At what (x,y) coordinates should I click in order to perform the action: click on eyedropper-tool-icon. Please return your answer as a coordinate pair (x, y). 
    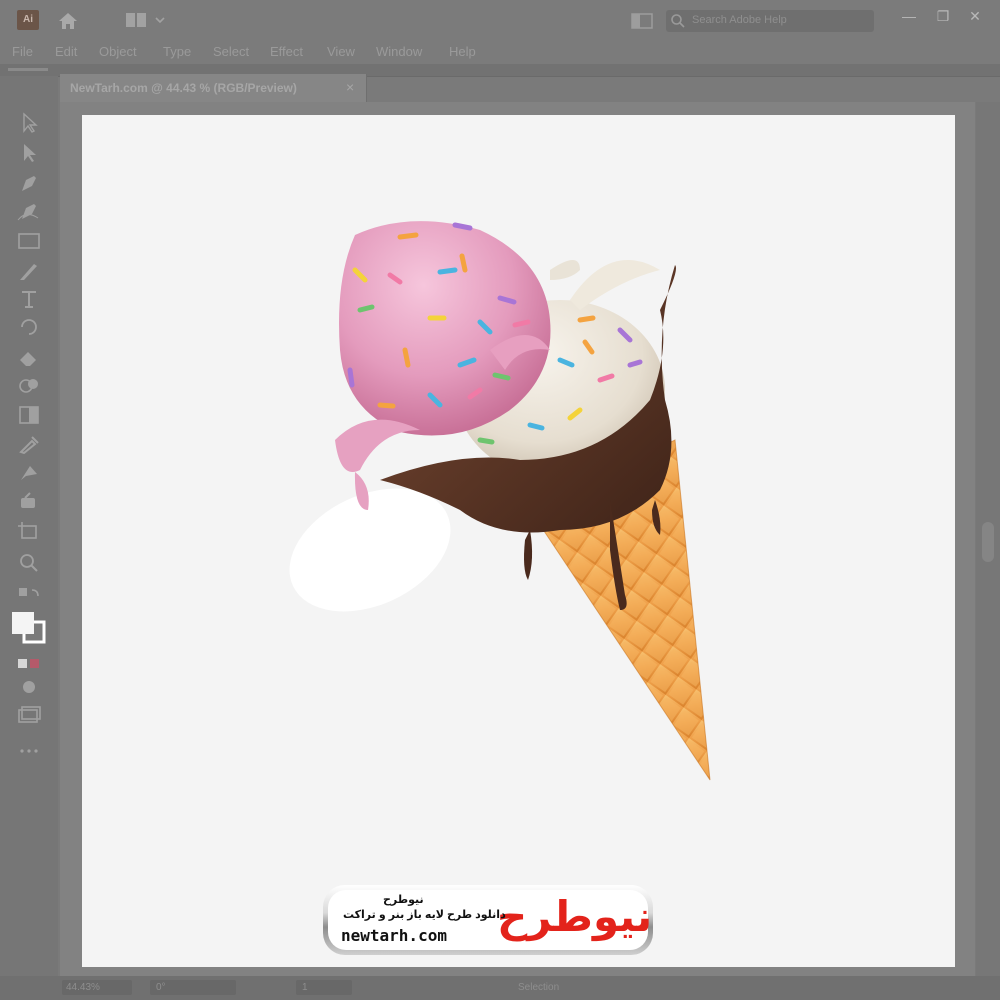
    Looking at the image, I should click on (29, 443).